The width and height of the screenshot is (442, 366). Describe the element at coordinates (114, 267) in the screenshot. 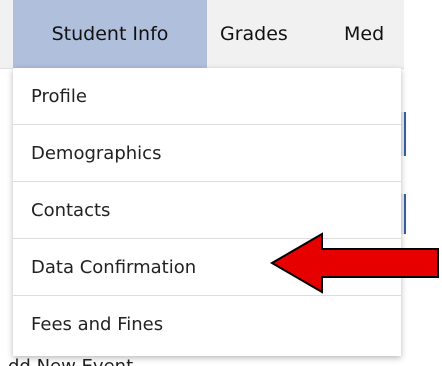

I see `menu-item-label: Data Confirmation` at that location.